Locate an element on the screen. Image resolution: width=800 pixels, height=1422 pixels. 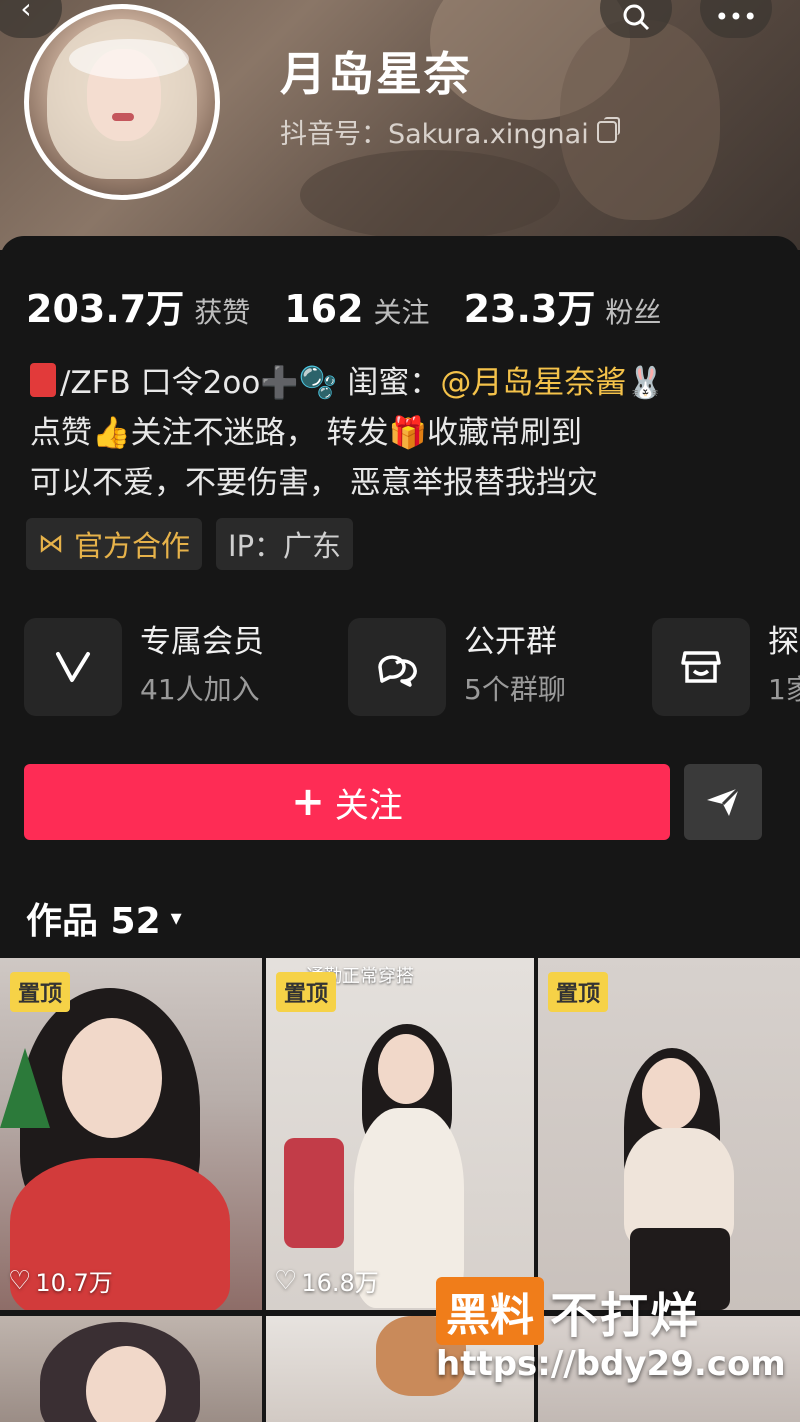
ip-location-label: IP：广东 is located at coordinates (285, 546).